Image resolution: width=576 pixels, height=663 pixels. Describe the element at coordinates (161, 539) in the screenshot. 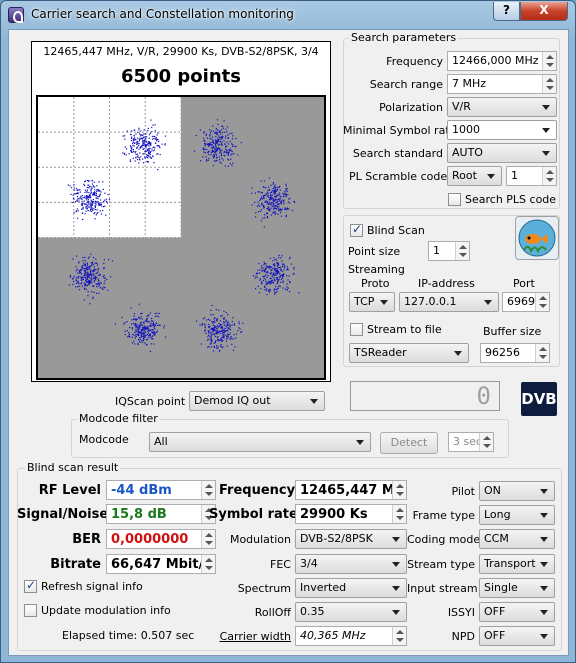

I see `ber-value: 0,0000000` at that location.